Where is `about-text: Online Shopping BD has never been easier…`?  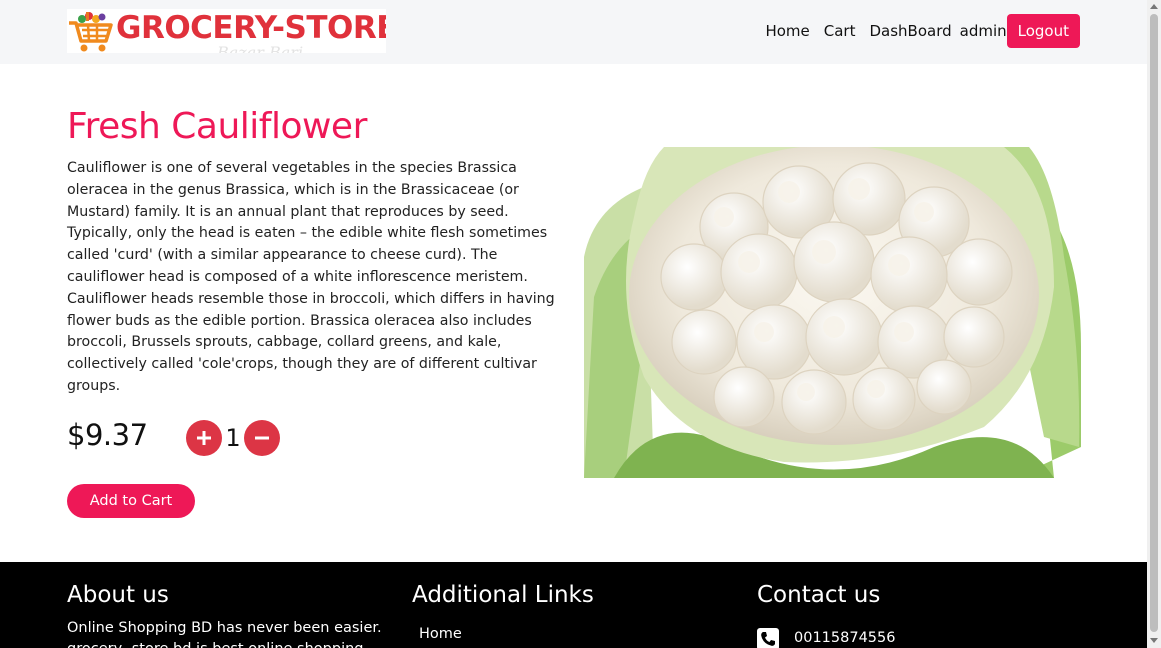 about-text: Online Shopping BD has never been easier… is located at coordinates (224, 634).